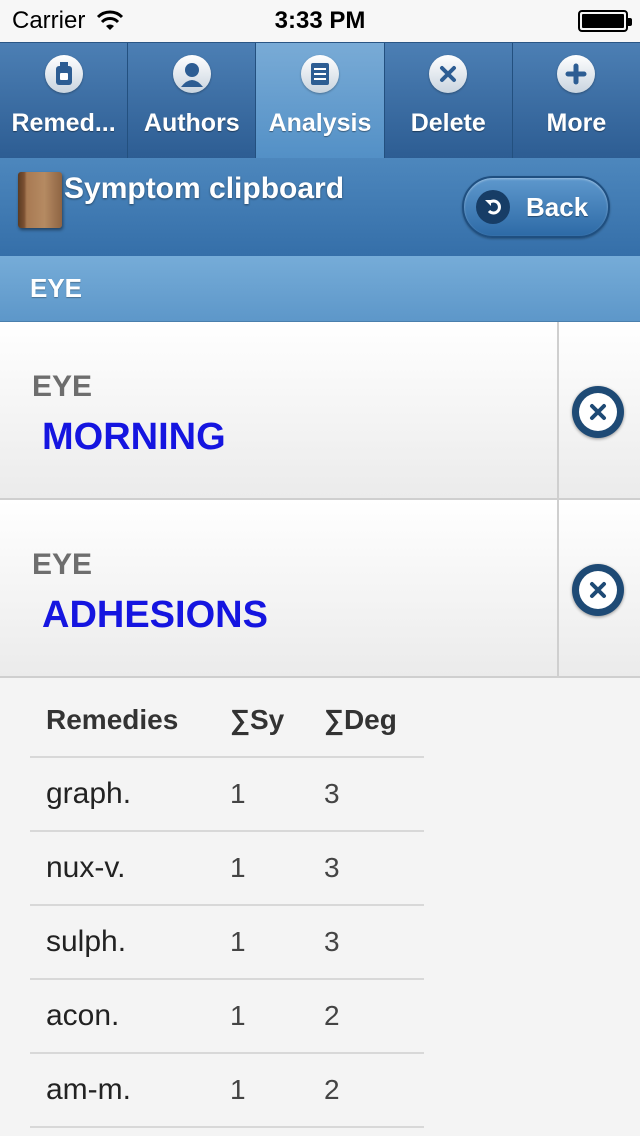 The width and height of the screenshot is (640, 1136). I want to click on back-arrow-icon, so click(493, 207).